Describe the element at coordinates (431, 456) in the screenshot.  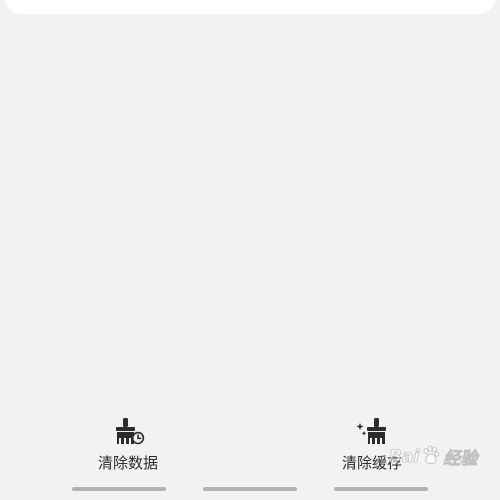
I see `baidu-paw-icon` at that location.